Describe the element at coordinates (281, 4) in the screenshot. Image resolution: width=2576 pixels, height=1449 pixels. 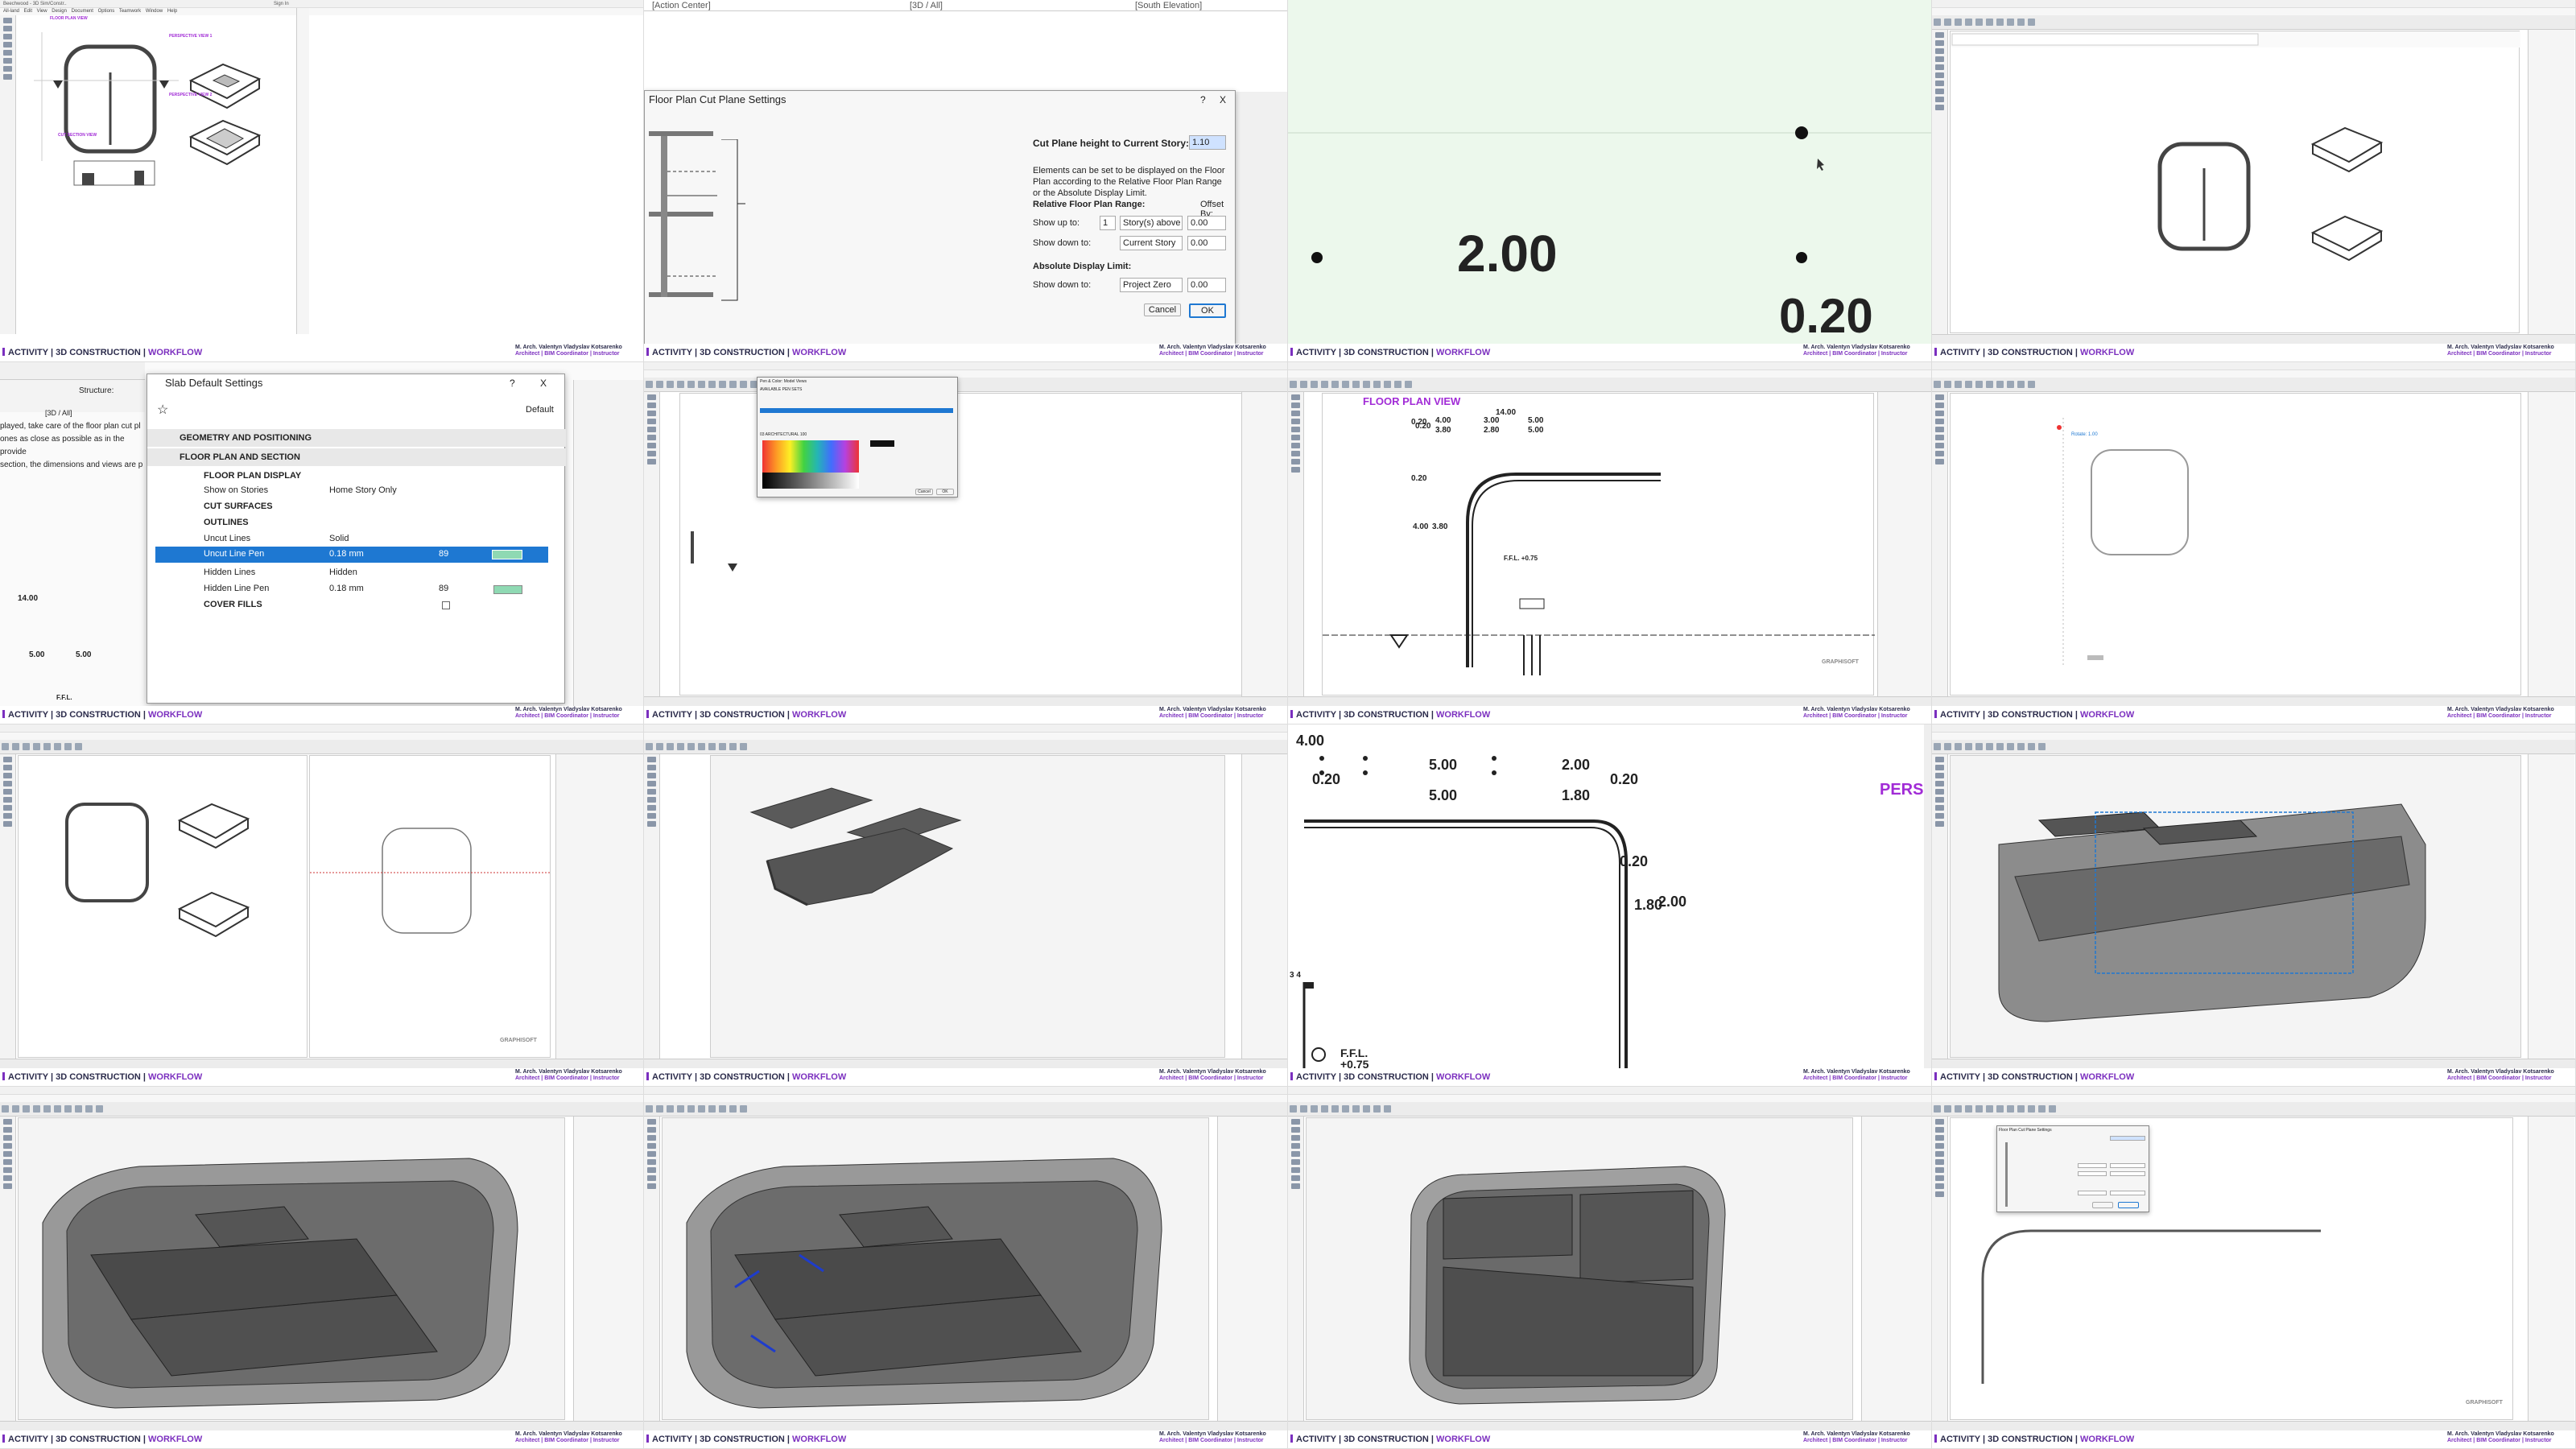
I see `sign-in-link: Sign In` at that location.